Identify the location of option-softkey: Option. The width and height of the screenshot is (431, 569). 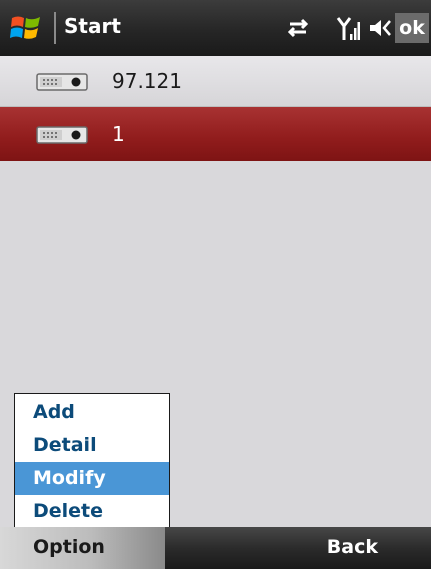
(82, 548).